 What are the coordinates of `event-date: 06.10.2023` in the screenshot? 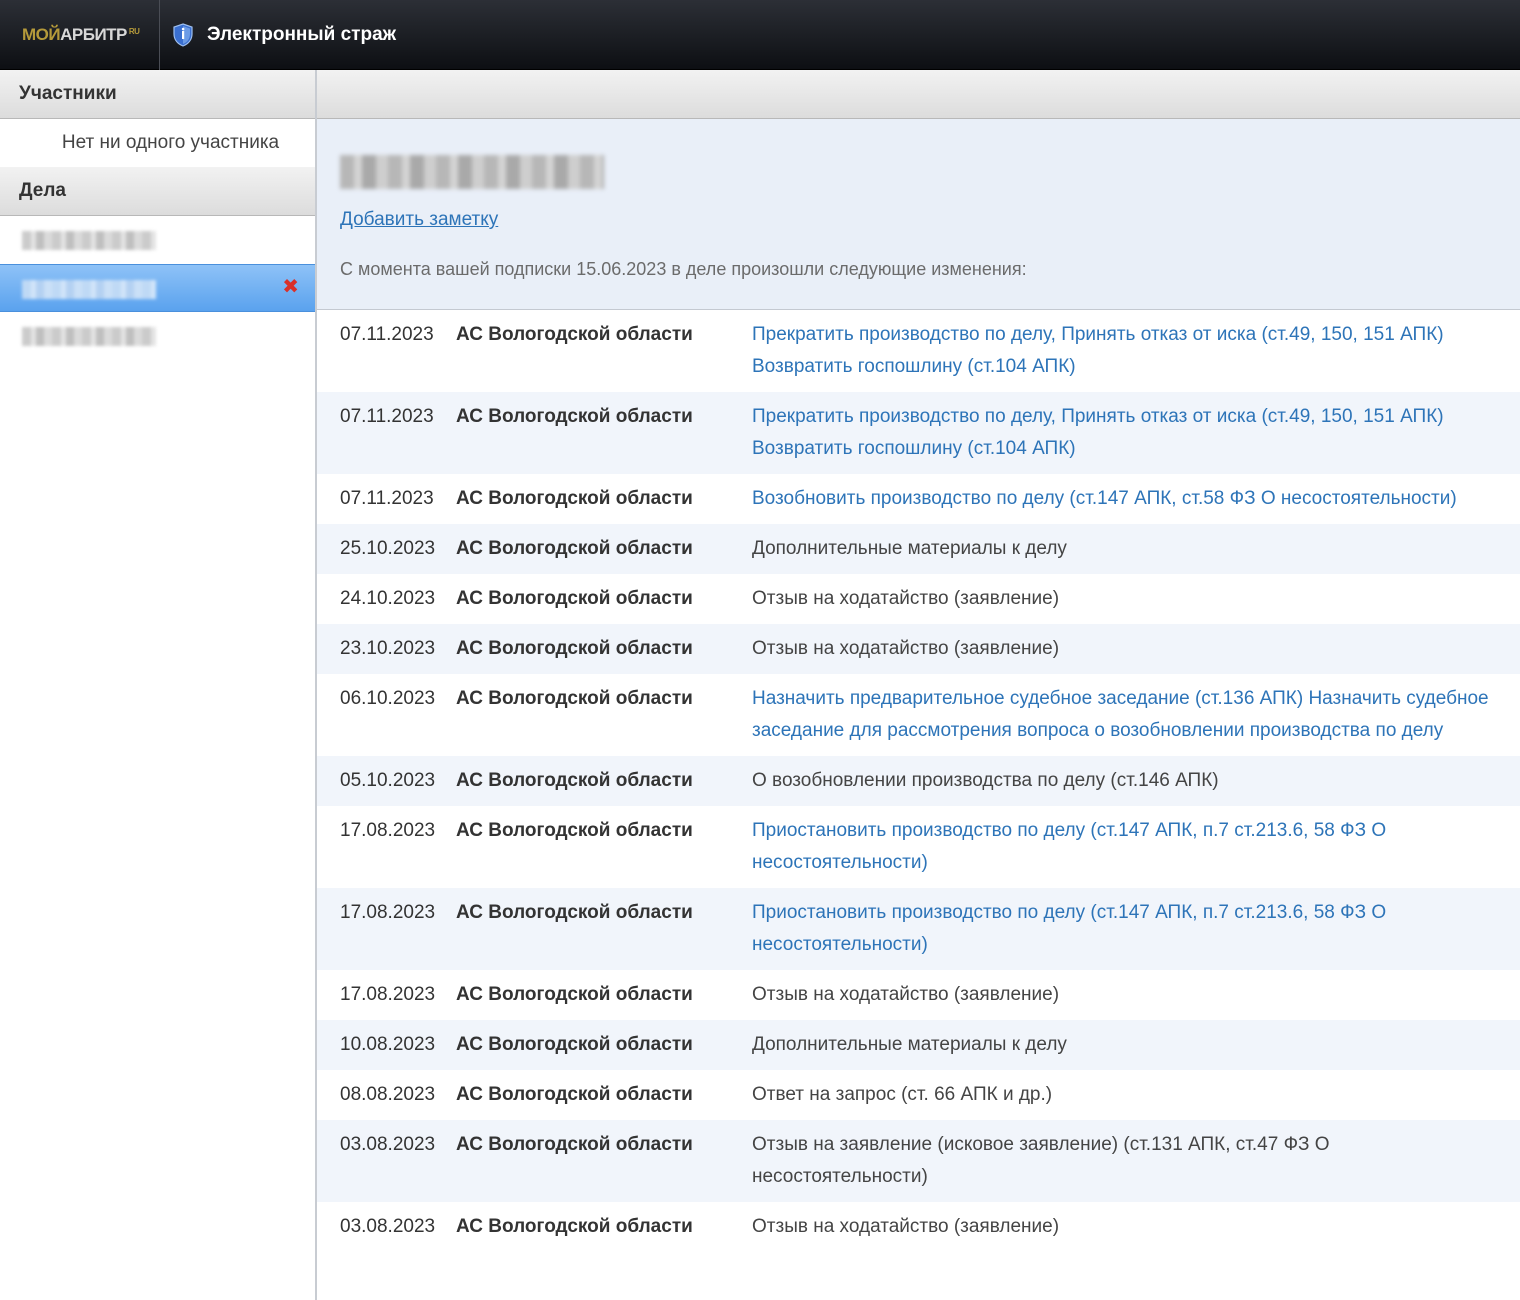 It's located at (388, 698).